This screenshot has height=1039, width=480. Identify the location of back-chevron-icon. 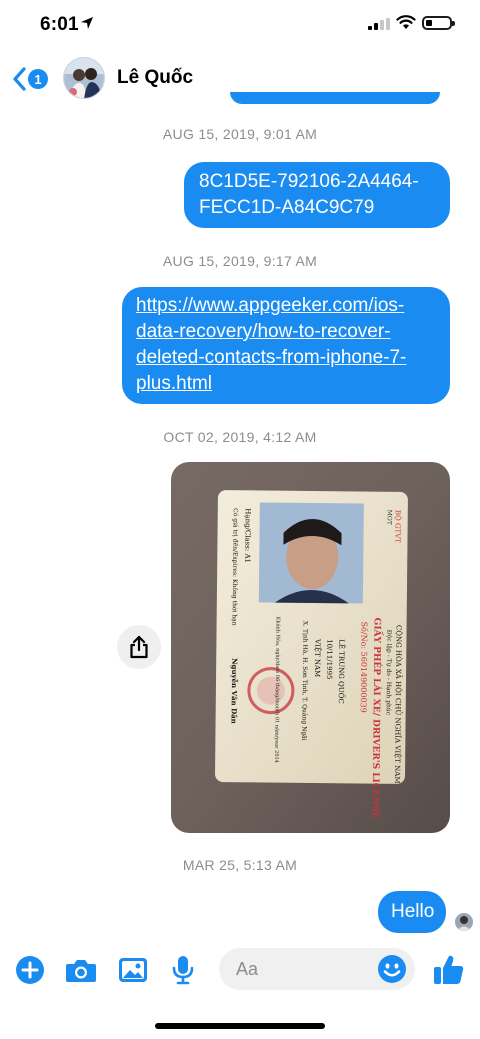
(19, 79).